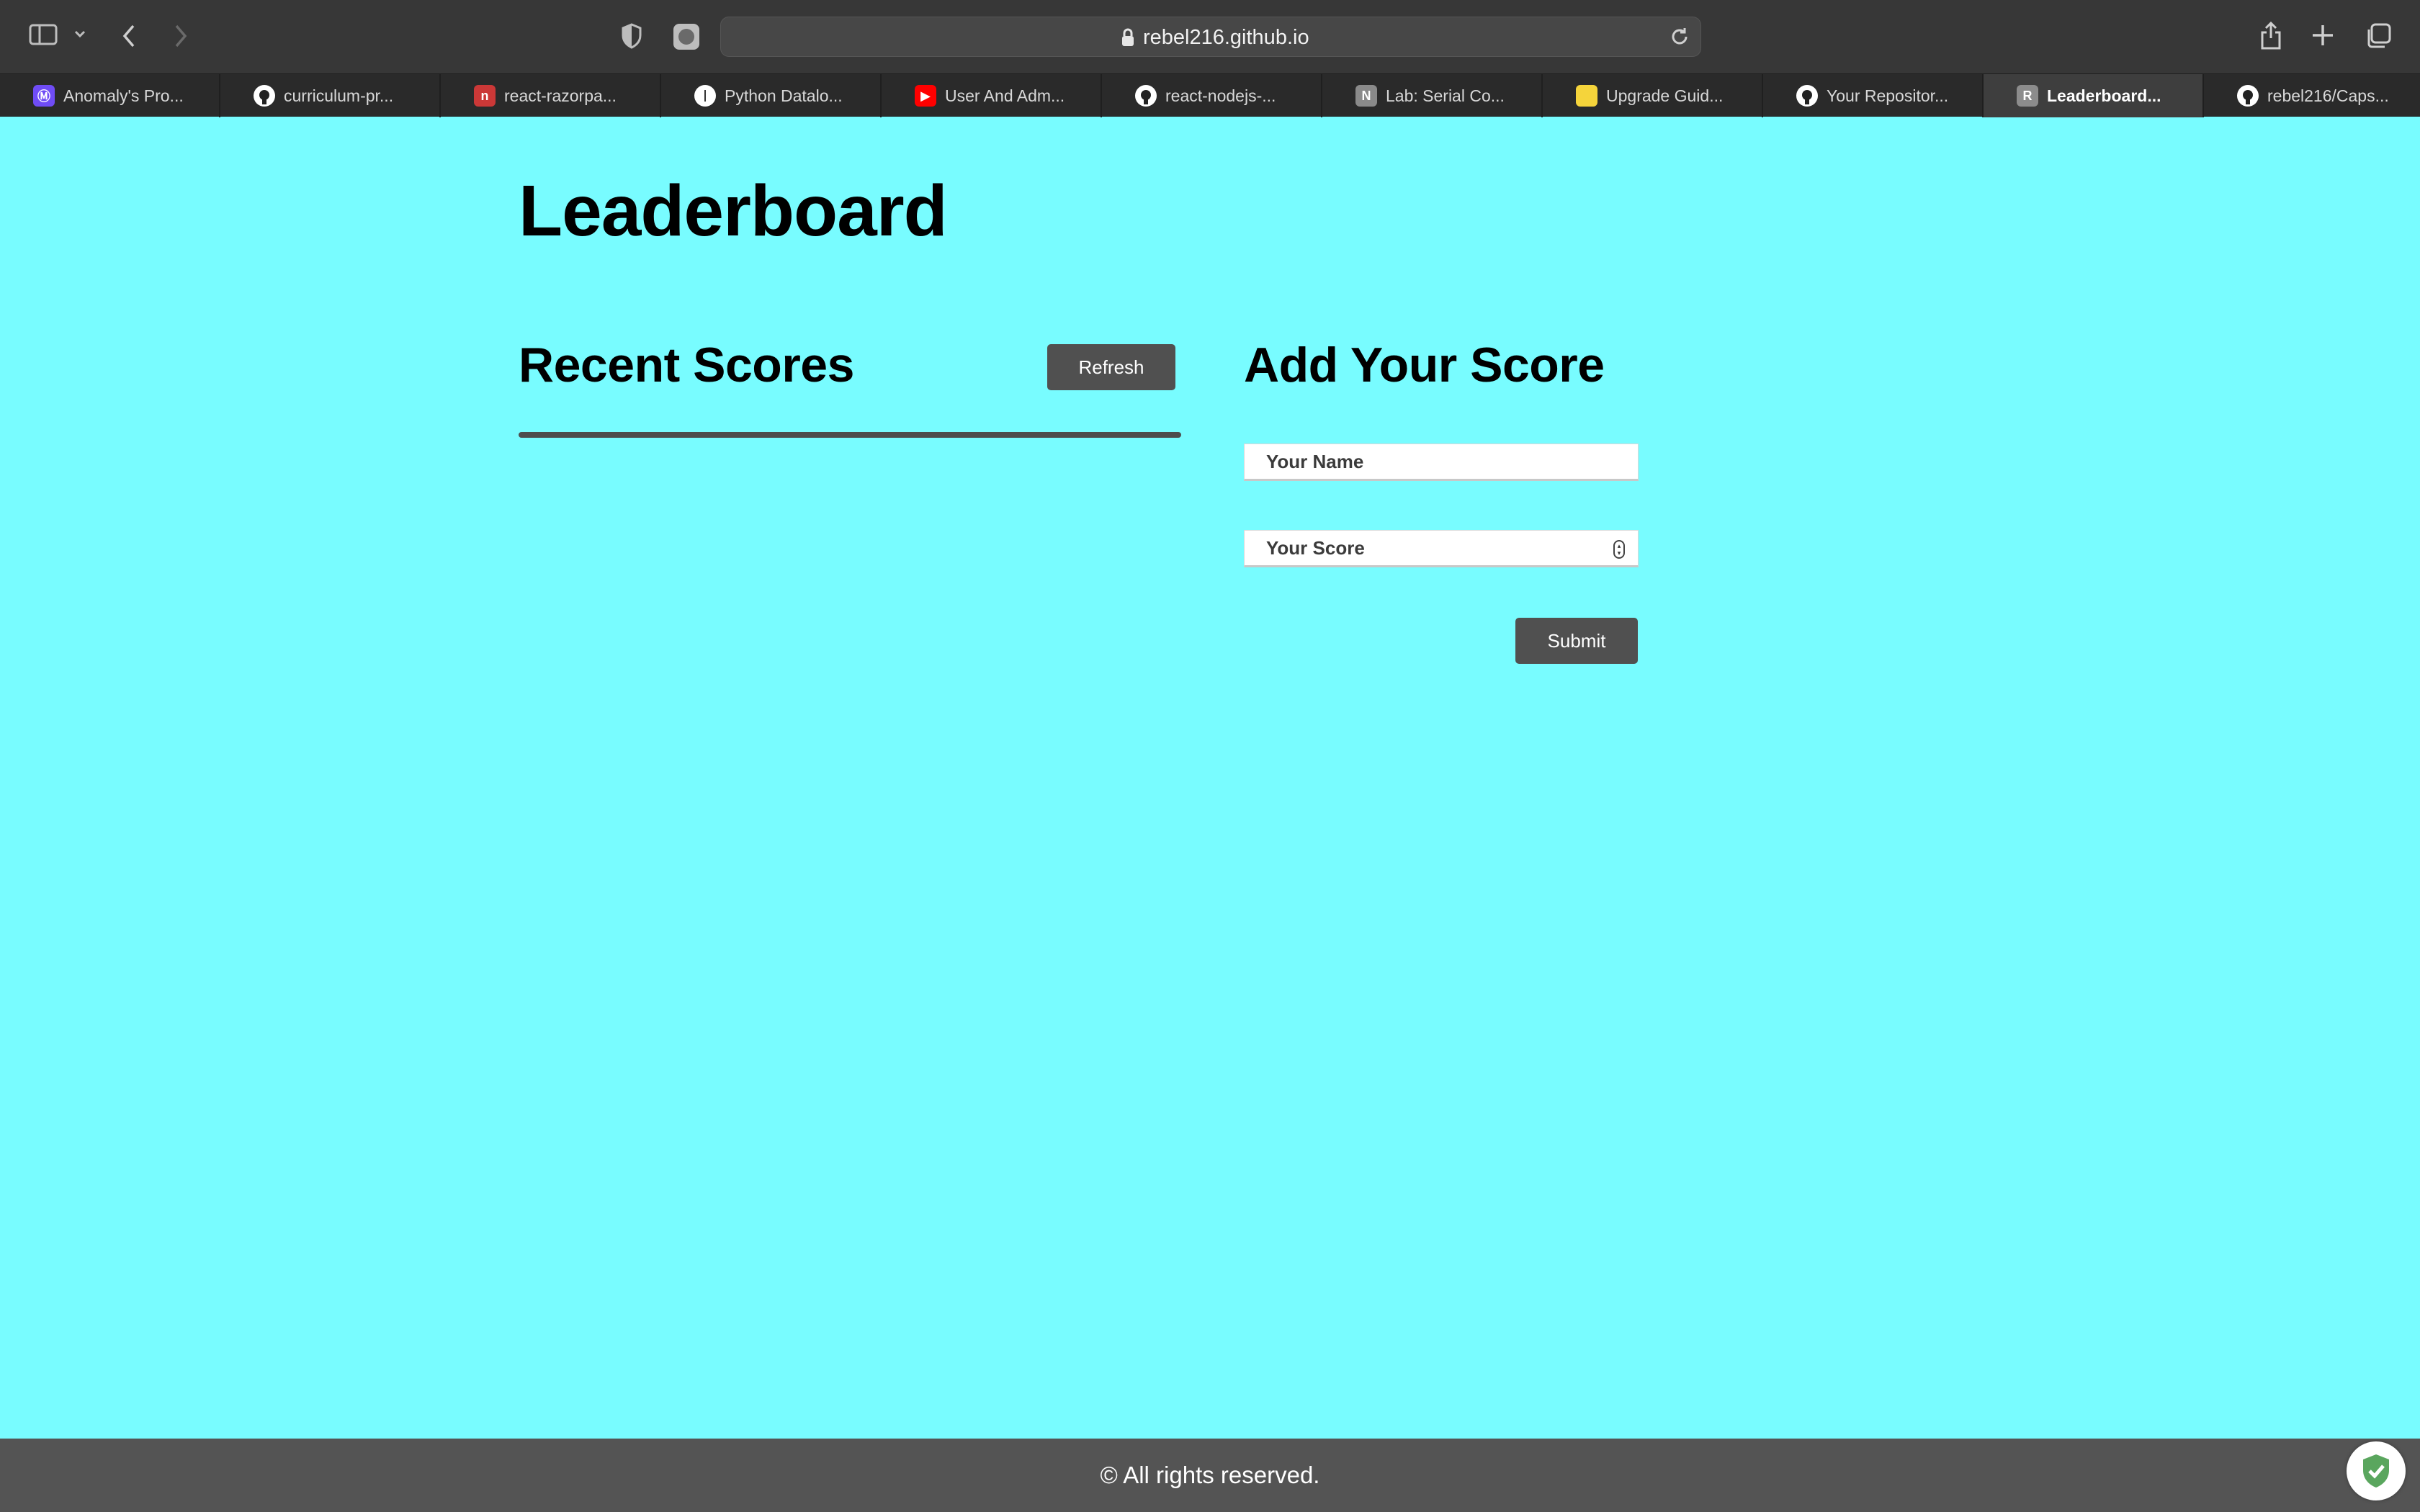 The height and width of the screenshot is (1512, 2420). What do you see at coordinates (1424, 365) in the screenshot?
I see `add-score-heading: Add Your Score` at bounding box center [1424, 365].